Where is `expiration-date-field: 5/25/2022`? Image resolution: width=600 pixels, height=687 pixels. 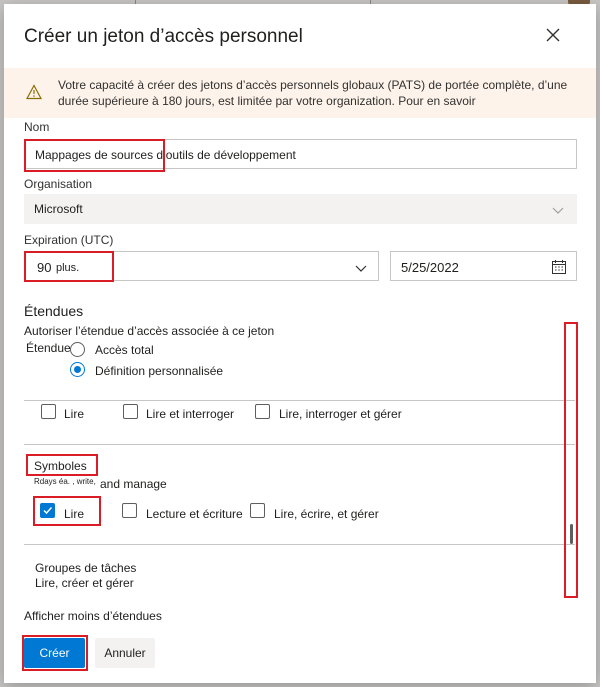 expiration-date-field: 5/25/2022 is located at coordinates (483, 266).